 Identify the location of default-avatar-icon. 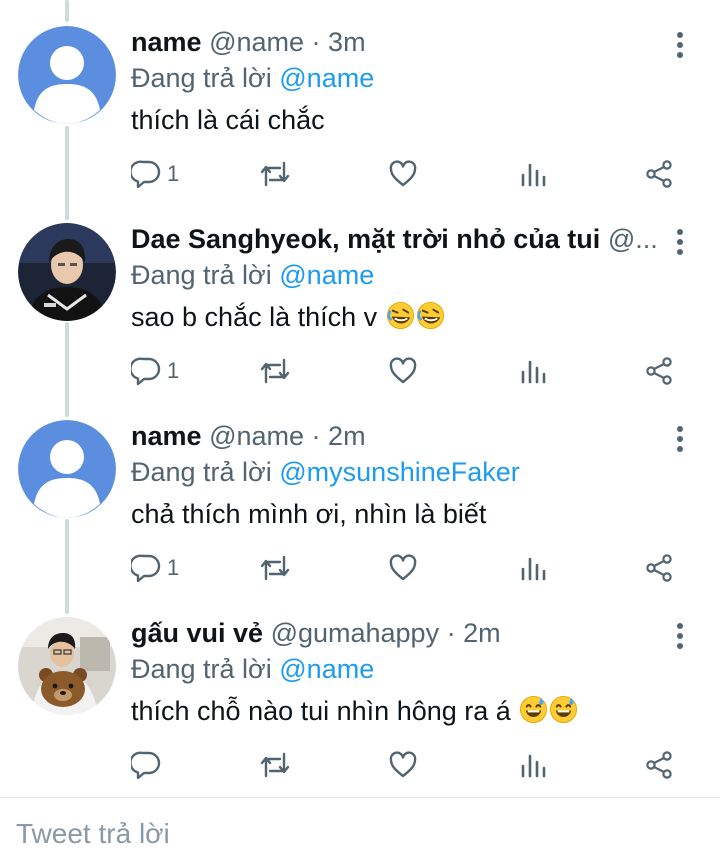
(67, 469).